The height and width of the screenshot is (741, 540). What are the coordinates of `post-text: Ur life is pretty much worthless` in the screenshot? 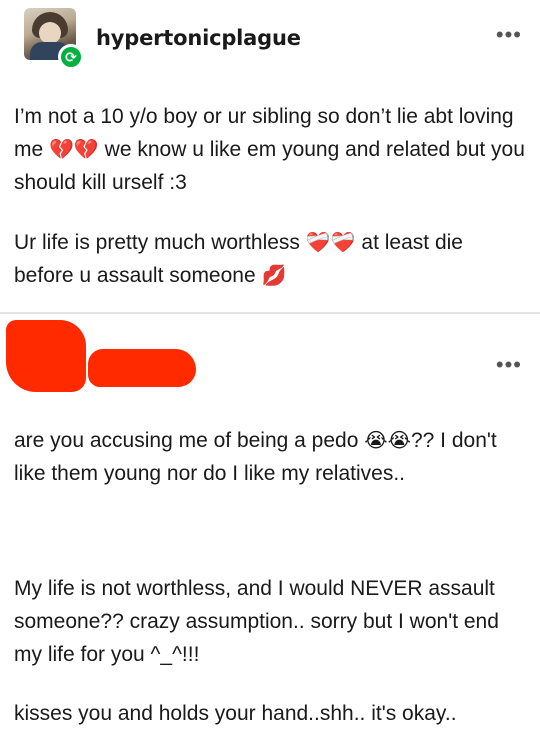 It's located at (160, 242).